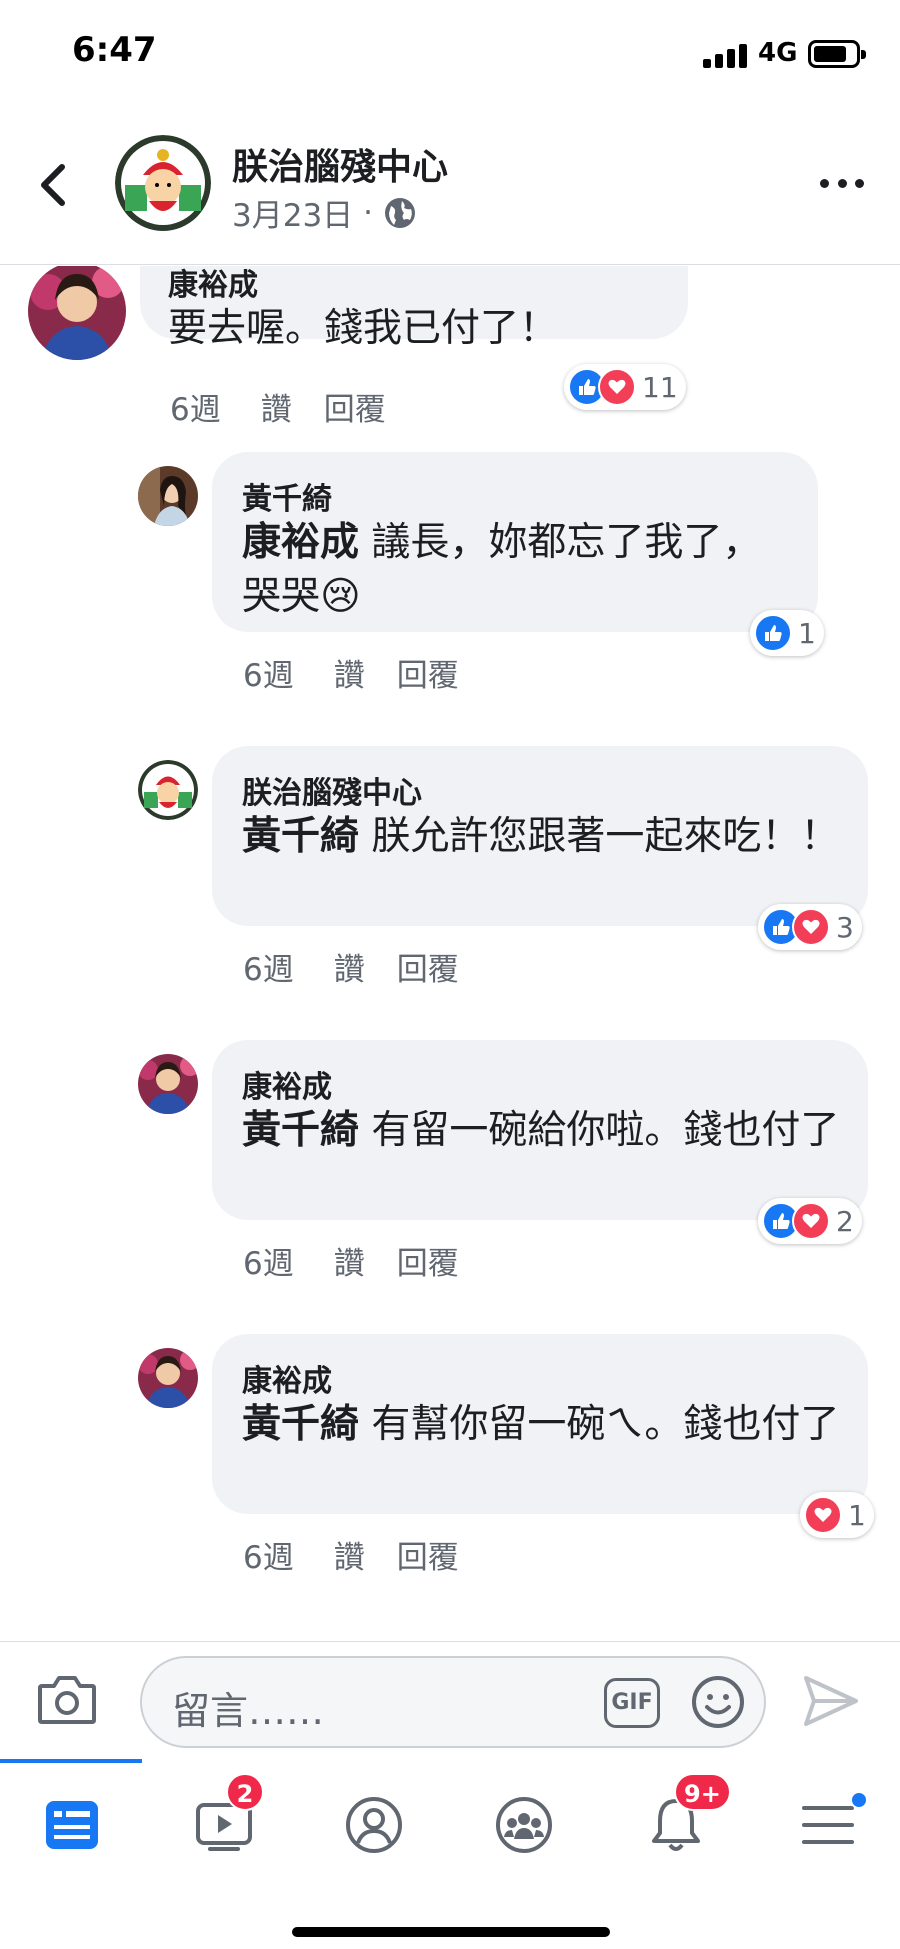 This screenshot has width=900, height=1949. What do you see at coordinates (599, 1130) in the screenshot?
I see `comment-body: 有留一碗給你啦。錢也付了` at bounding box center [599, 1130].